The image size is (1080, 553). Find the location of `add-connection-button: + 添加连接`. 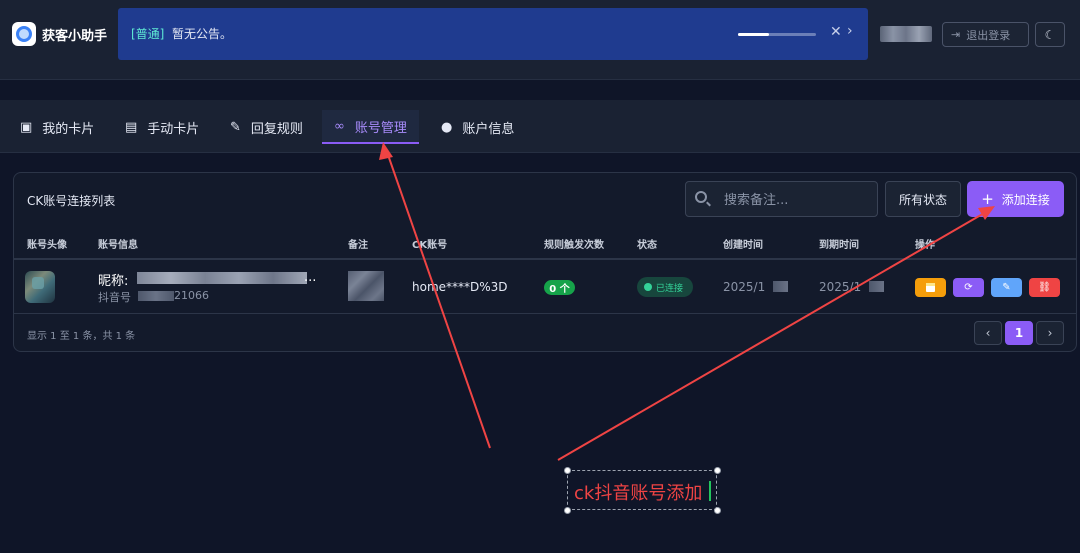

add-connection-button: + 添加连接 is located at coordinates (1015, 199).